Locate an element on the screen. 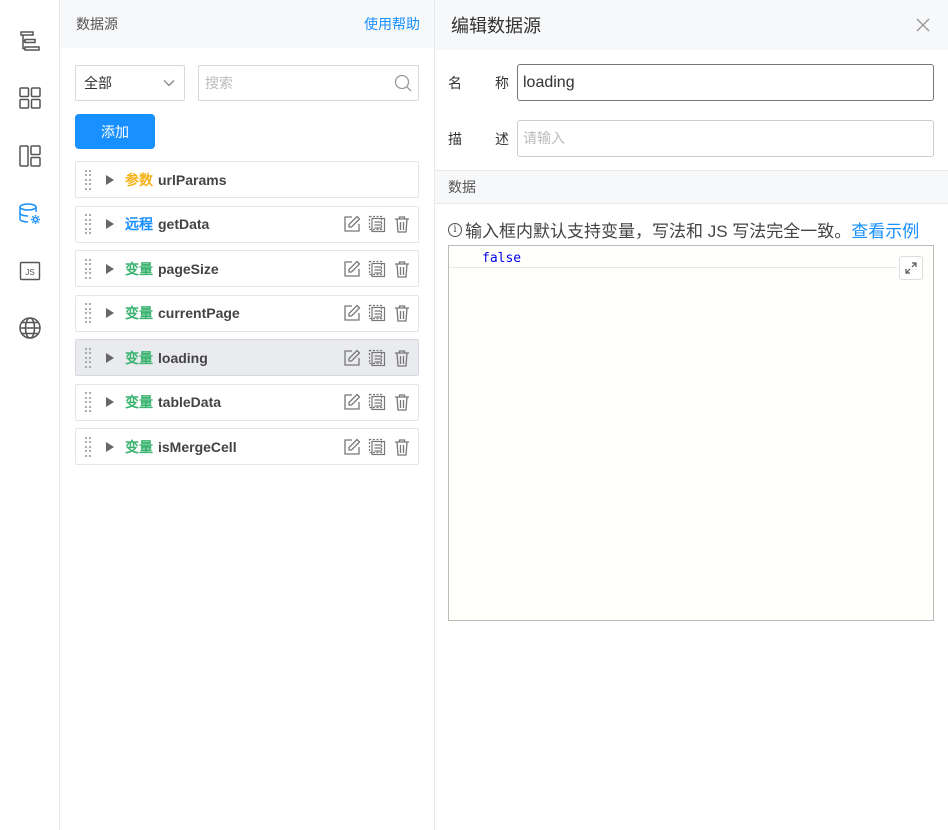 The image size is (948, 830). filter-row: 全部 is located at coordinates (247, 83).